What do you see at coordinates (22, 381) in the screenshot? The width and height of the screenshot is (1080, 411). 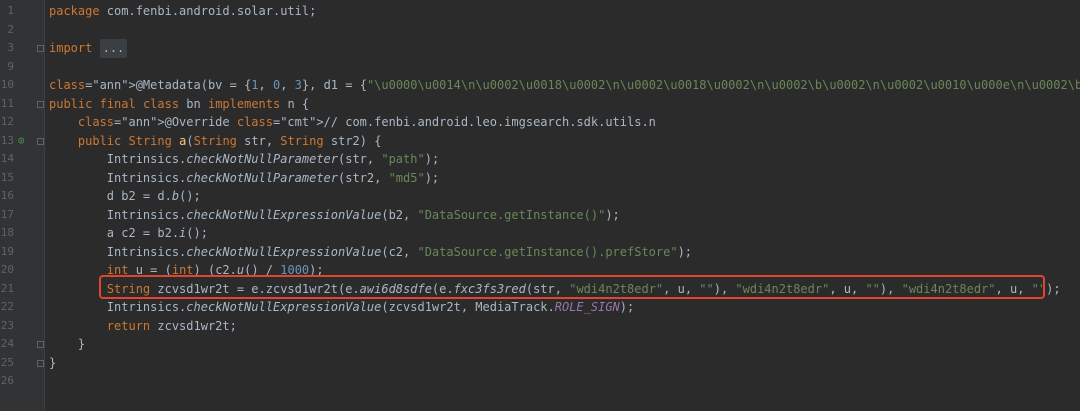 I see `line-number: 26` at bounding box center [22, 381].